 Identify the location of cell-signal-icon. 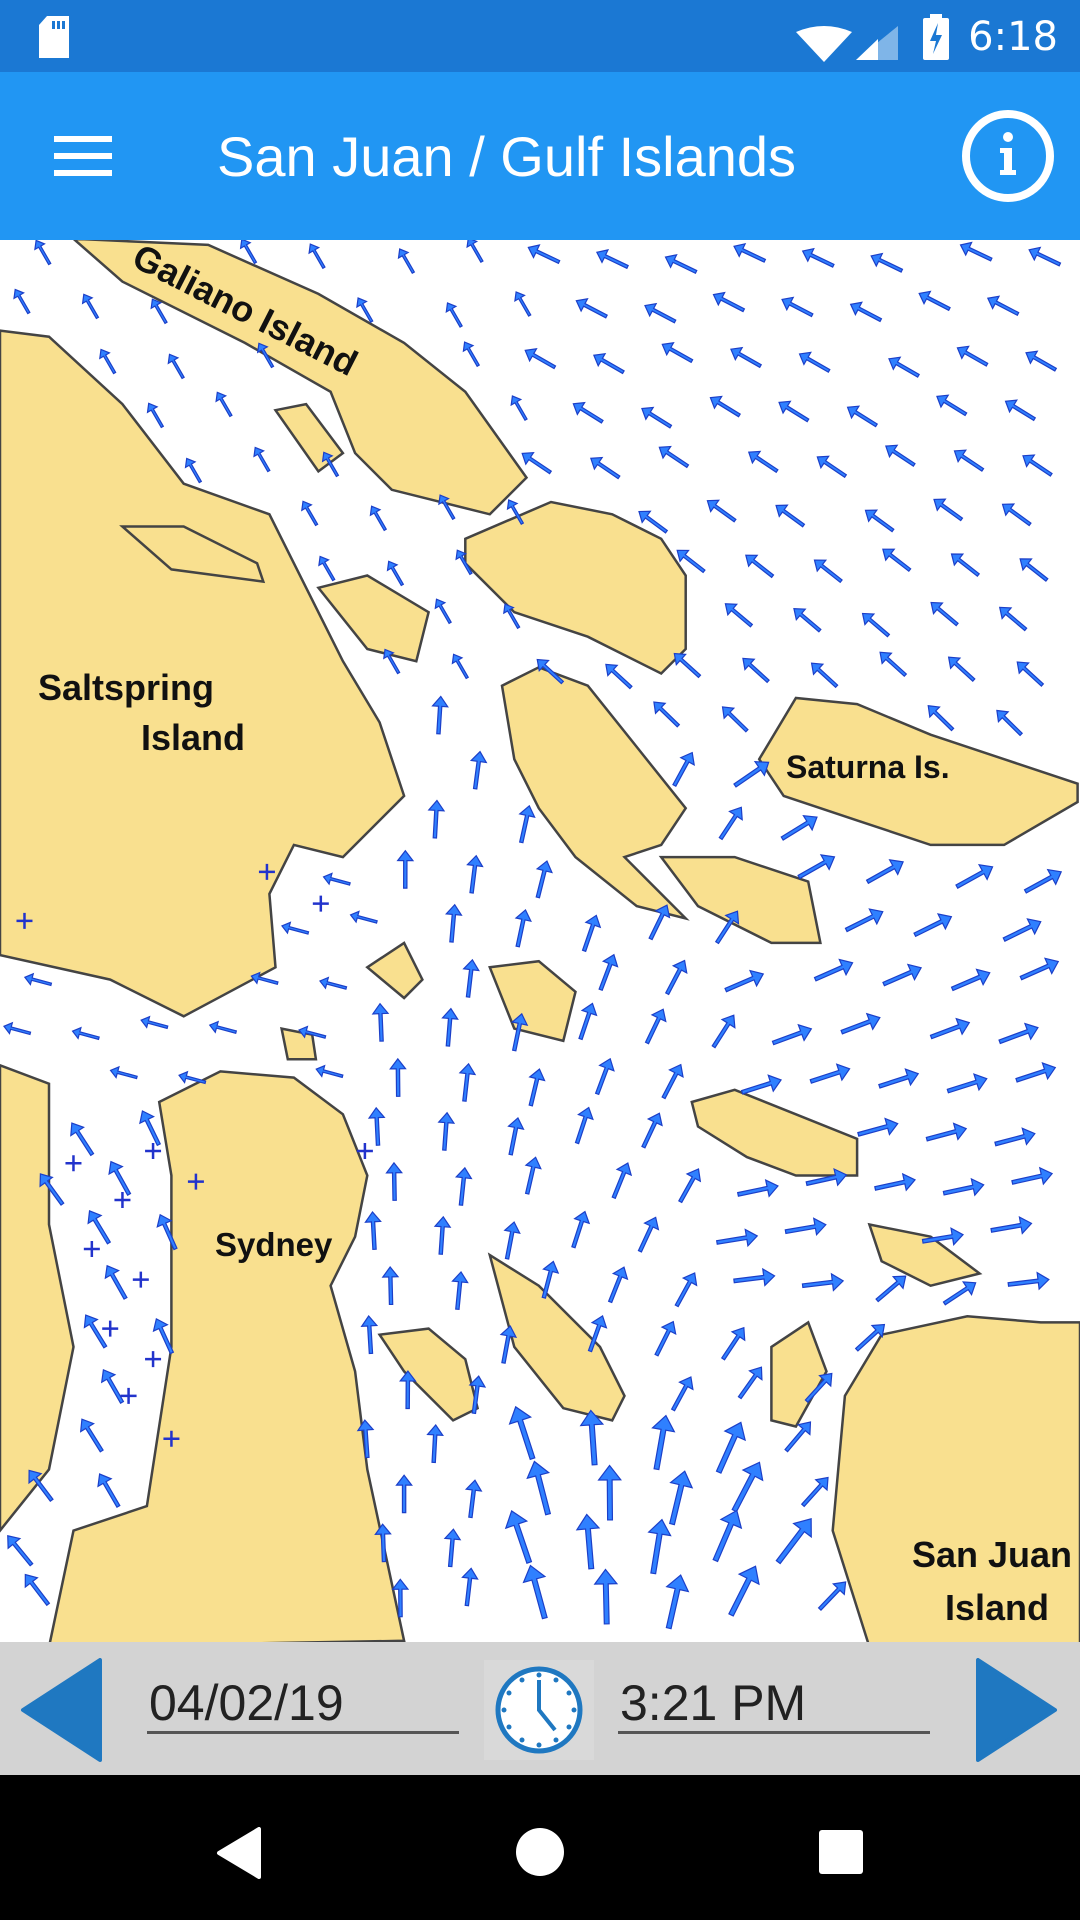
(877, 43).